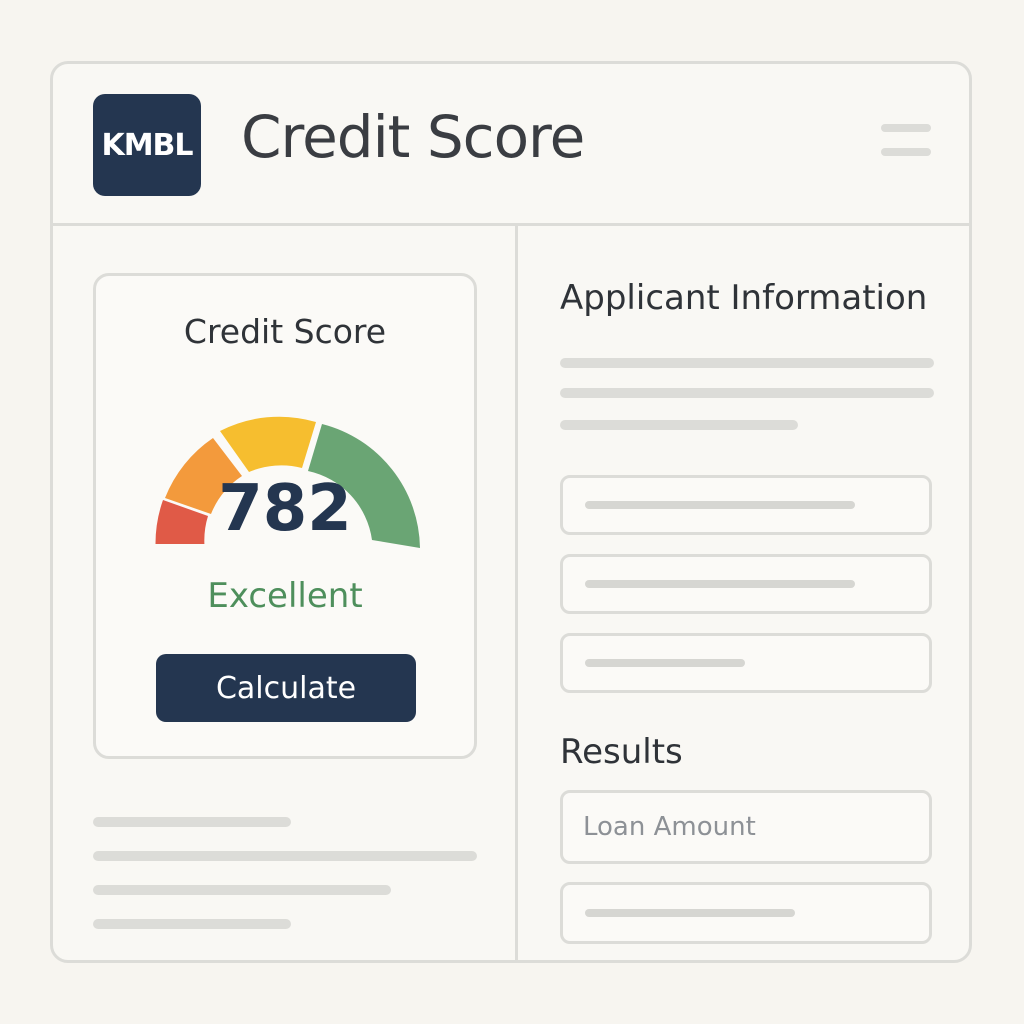 This screenshot has width=1024, height=1024. I want to click on loan-amount-field, so click(746, 827).